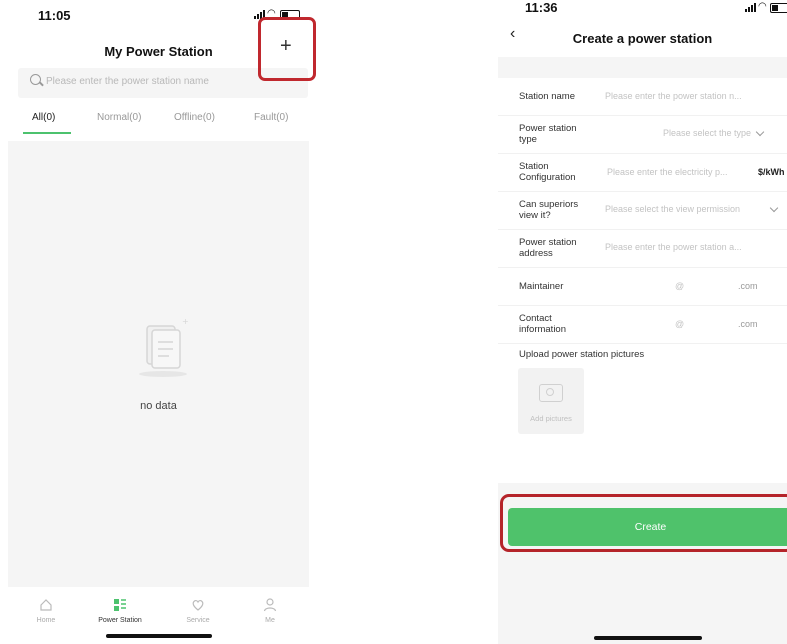  I want to click on nav-power-station-label: Power Station, so click(120, 620).